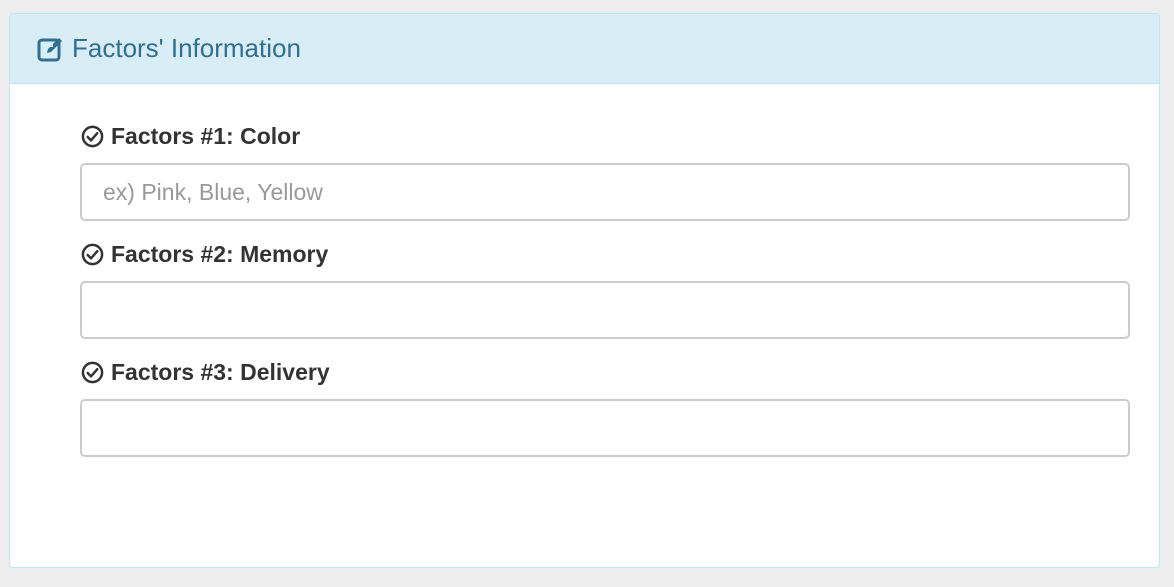 The image size is (1174, 587). I want to click on factor-delivery-input, so click(605, 428).